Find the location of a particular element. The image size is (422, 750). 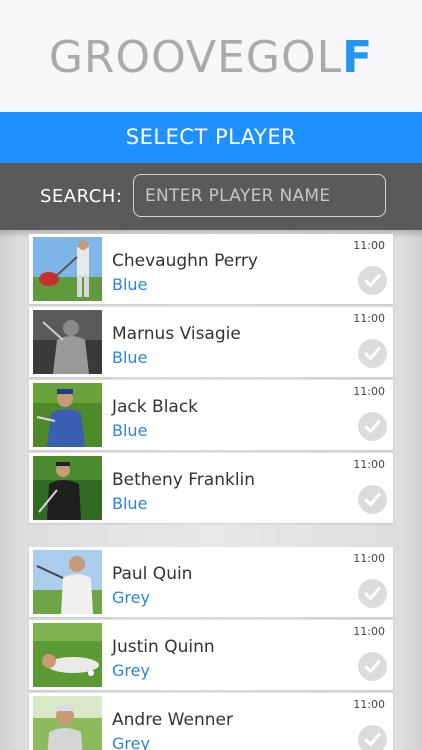

page-title: SELECT PLAYER is located at coordinates (211, 137).